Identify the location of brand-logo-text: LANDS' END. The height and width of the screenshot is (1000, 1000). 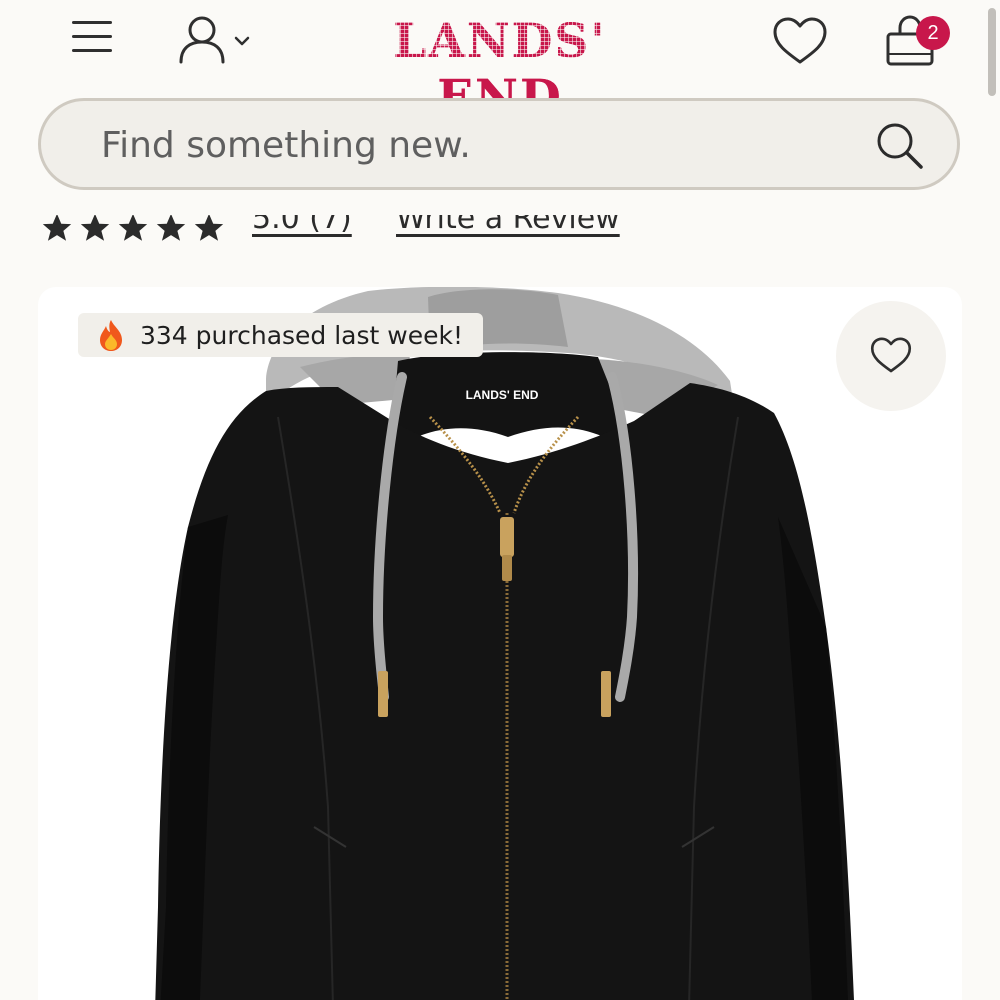
(500, 69).